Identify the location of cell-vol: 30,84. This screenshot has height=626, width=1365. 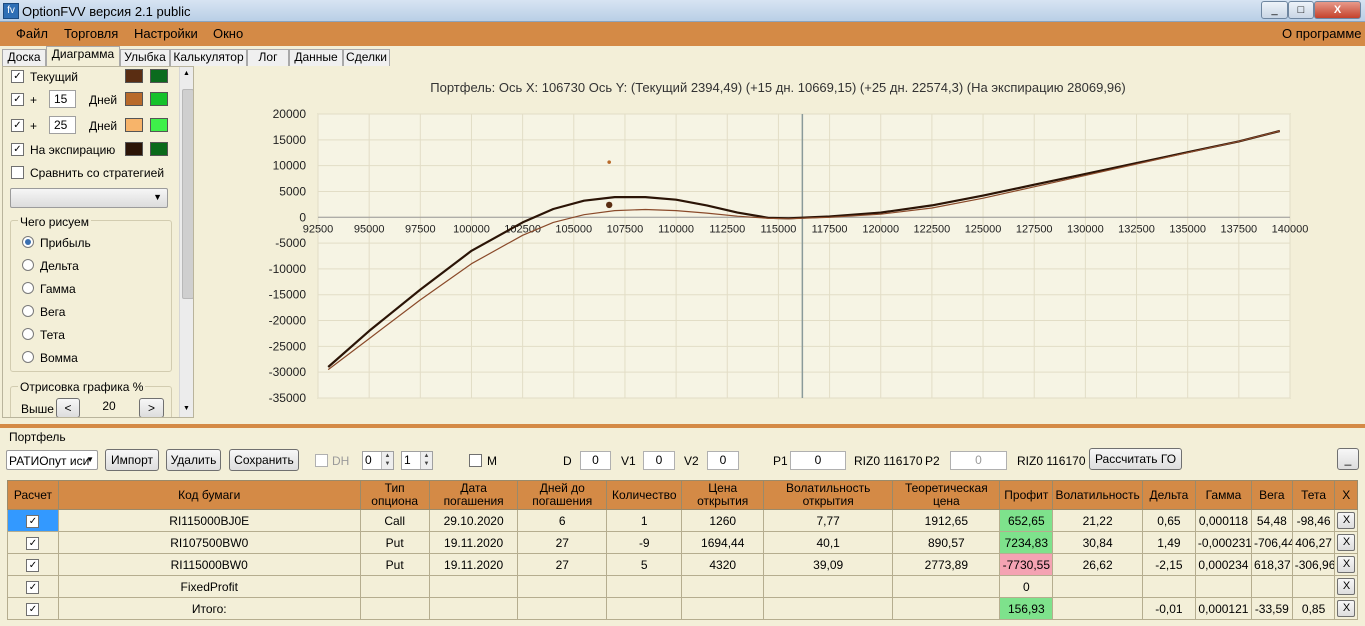
(1097, 542).